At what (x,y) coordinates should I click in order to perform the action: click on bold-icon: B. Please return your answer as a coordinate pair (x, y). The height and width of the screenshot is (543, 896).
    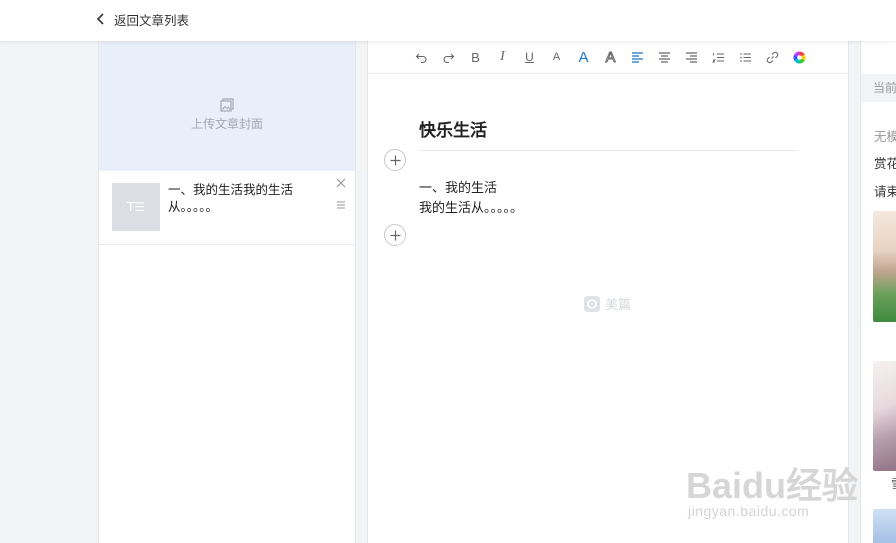
    Looking at the image, I should click on (475, 57).